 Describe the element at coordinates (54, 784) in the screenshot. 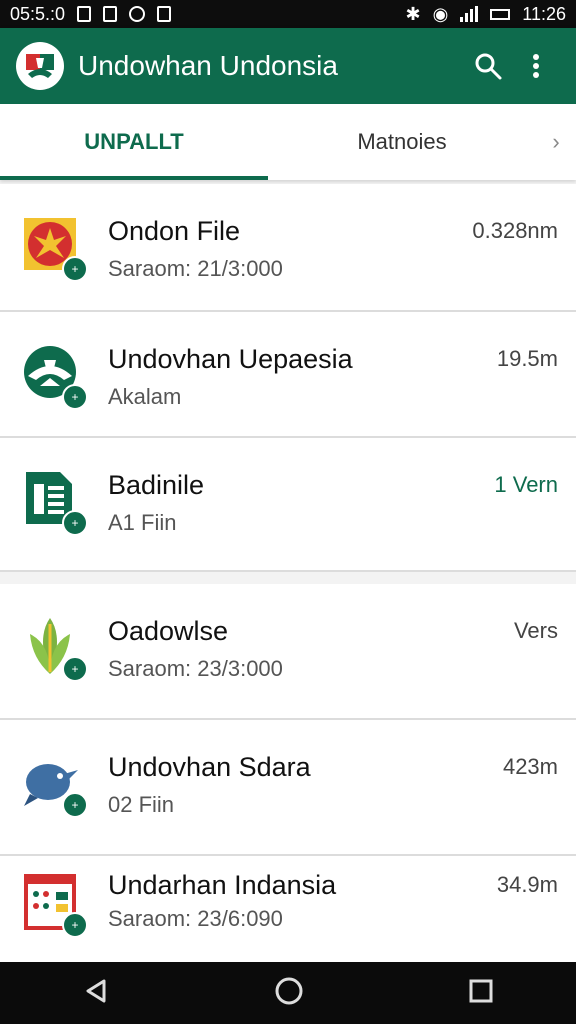

I see `dolphin-icon: +` at that location.